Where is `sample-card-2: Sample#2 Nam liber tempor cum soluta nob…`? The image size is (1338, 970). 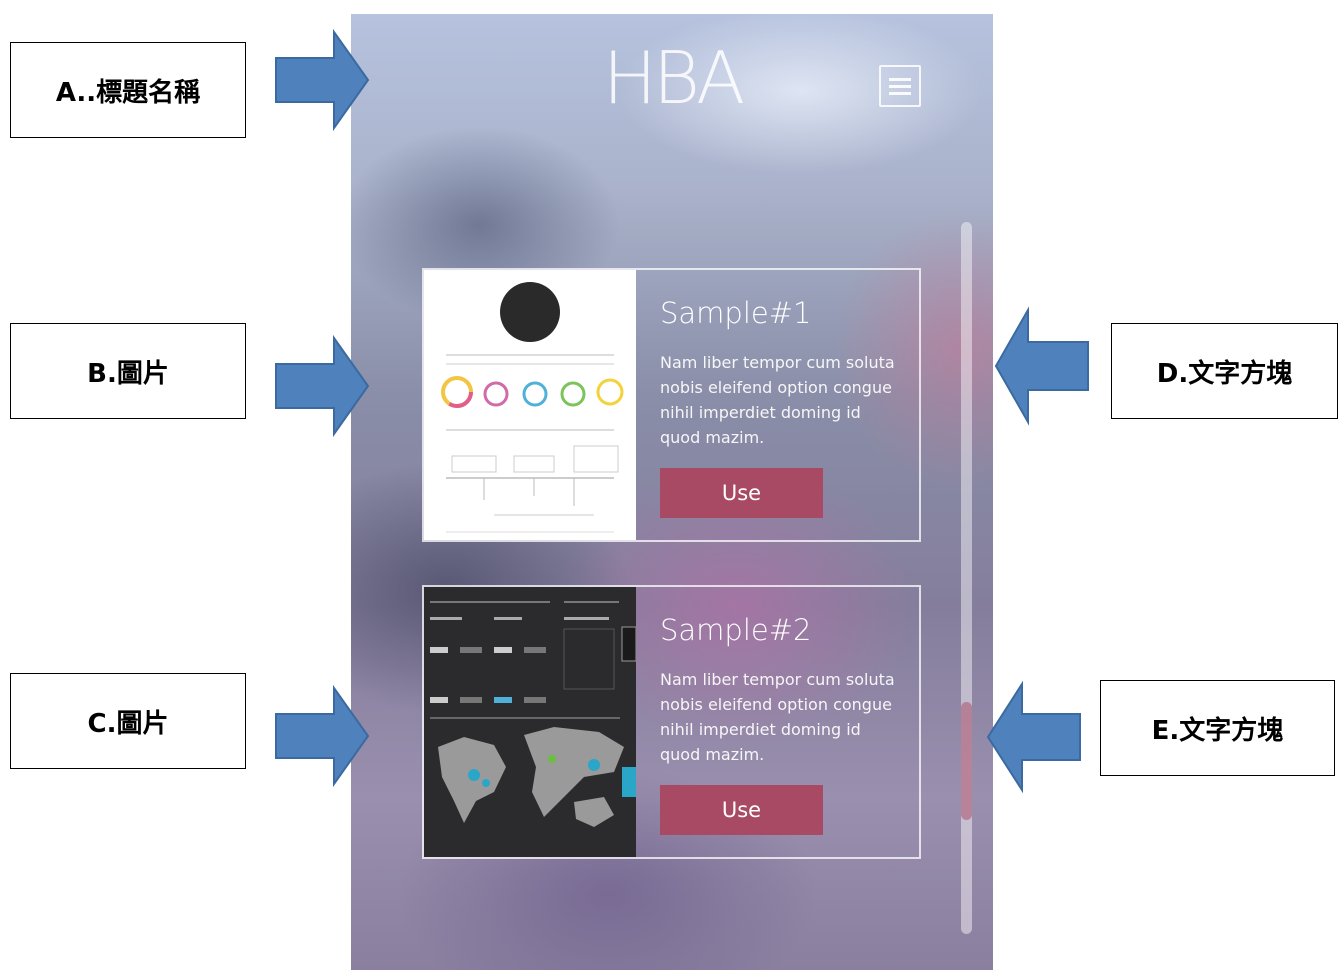 sample-card-2: Sample#2 Nam liber tempor cum soluta nob… is located at coordinates (671, 722).